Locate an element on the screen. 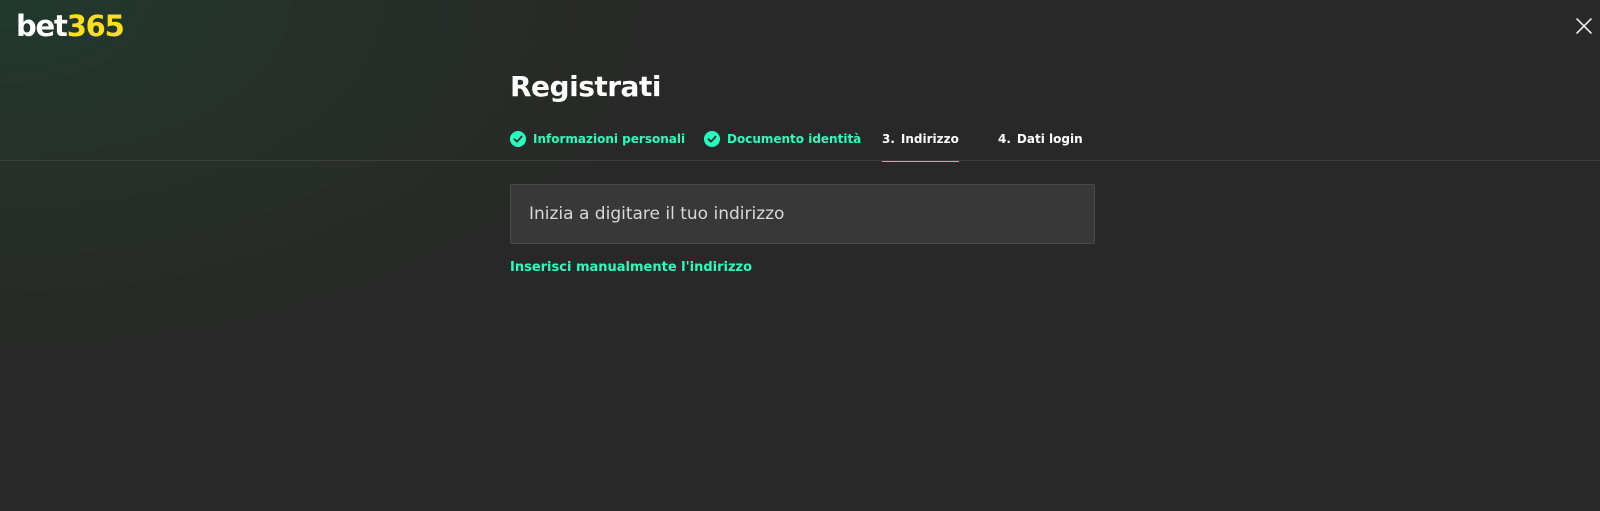 The width and height of the screenshot is (1600, 511). address-search-input is located at coordinates (802, 214).